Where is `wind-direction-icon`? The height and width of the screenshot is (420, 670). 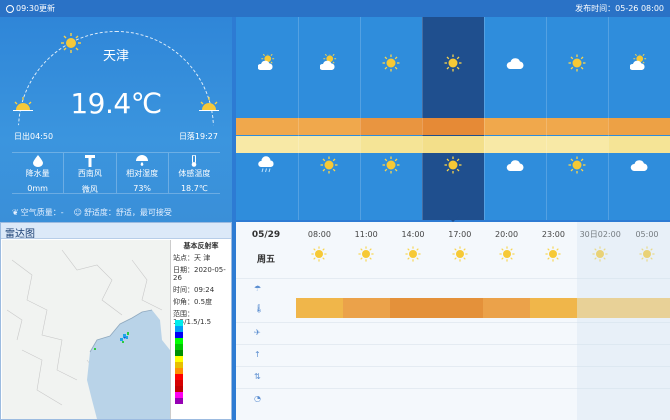
wind-direction-icon is located at coordinates (89, 161).